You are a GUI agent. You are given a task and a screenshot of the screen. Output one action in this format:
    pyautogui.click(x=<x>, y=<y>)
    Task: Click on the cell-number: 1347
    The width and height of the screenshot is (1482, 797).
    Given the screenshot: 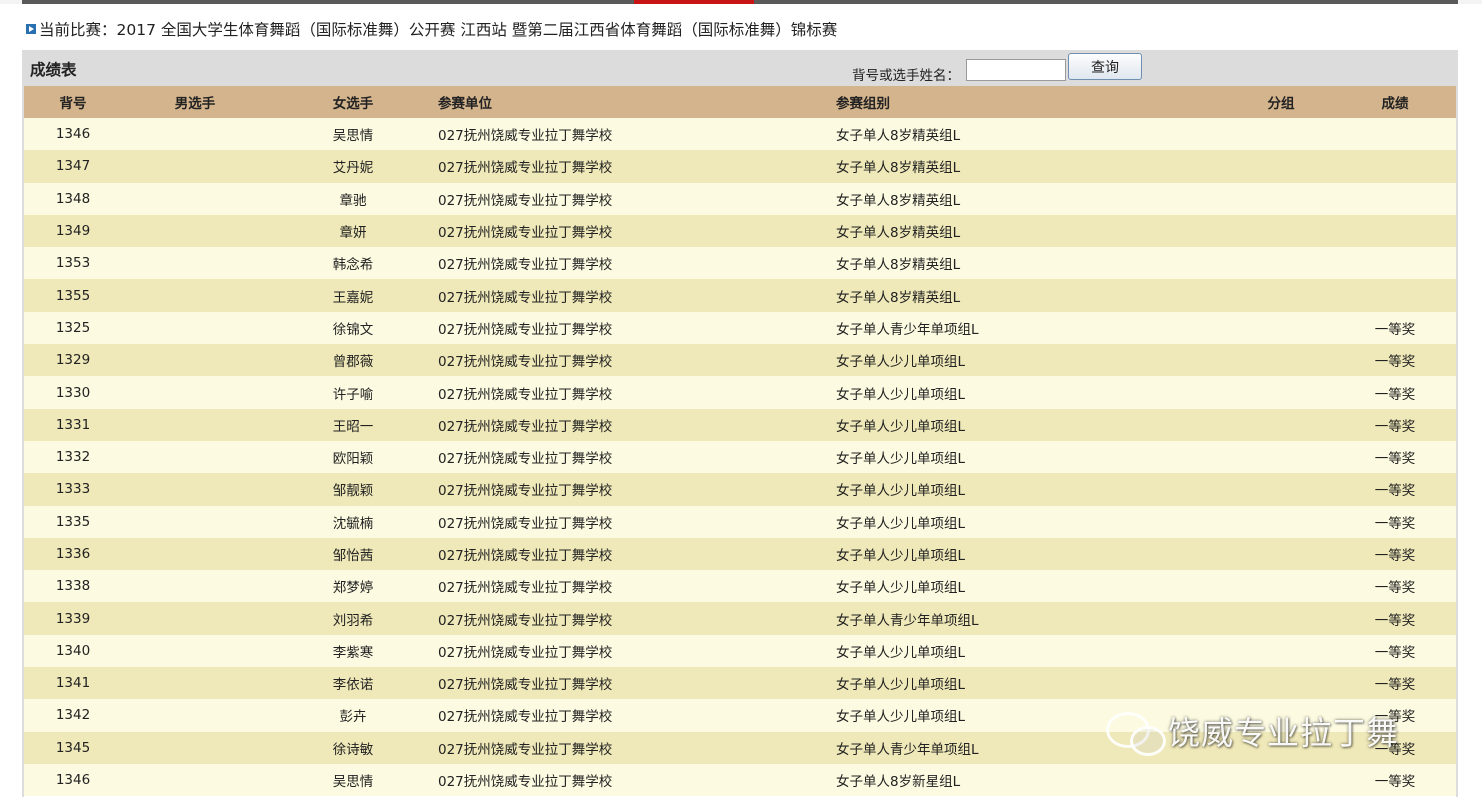 What is the action you would take?
    pyautogui.click(x=73, y=166)
    